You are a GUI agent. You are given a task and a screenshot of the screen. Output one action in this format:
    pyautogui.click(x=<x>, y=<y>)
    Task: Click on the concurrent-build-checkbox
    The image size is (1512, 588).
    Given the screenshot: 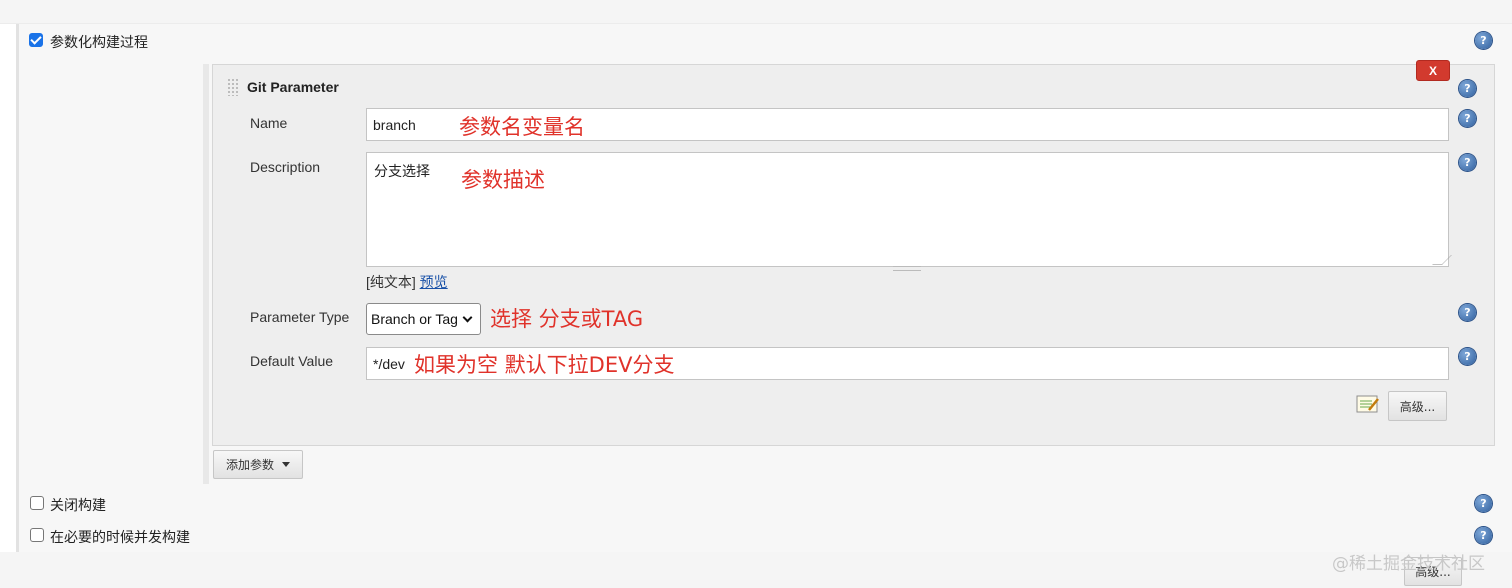 What is the action you would take?
    pyautogui.click(x=37, y=535)
    